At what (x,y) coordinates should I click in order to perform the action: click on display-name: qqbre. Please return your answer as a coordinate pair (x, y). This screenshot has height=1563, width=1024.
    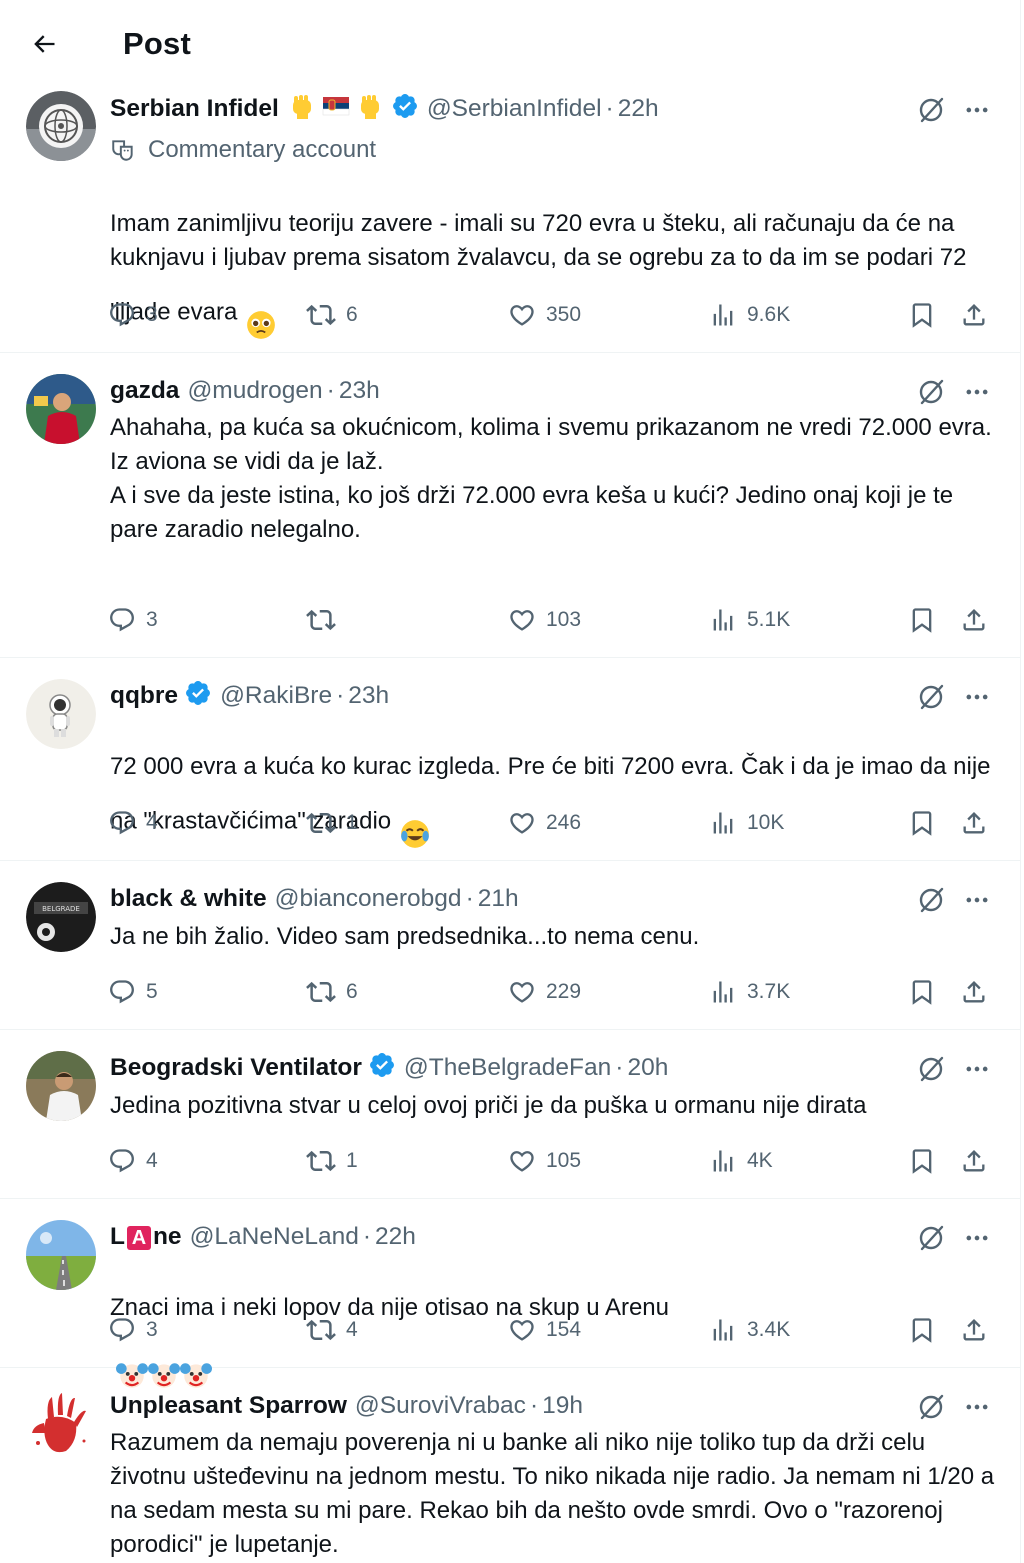
    Looking at the image, I should click on (144, 696).